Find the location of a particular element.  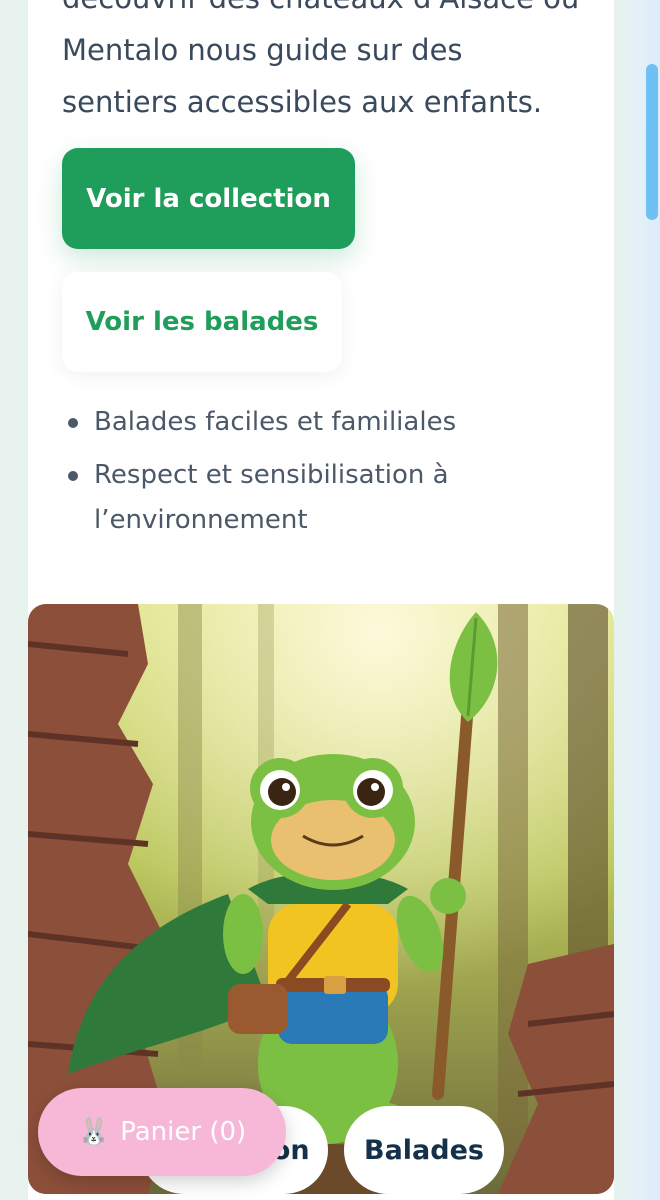

feature-item: Balades faciles et familiales is located at coordinates (322, 422).